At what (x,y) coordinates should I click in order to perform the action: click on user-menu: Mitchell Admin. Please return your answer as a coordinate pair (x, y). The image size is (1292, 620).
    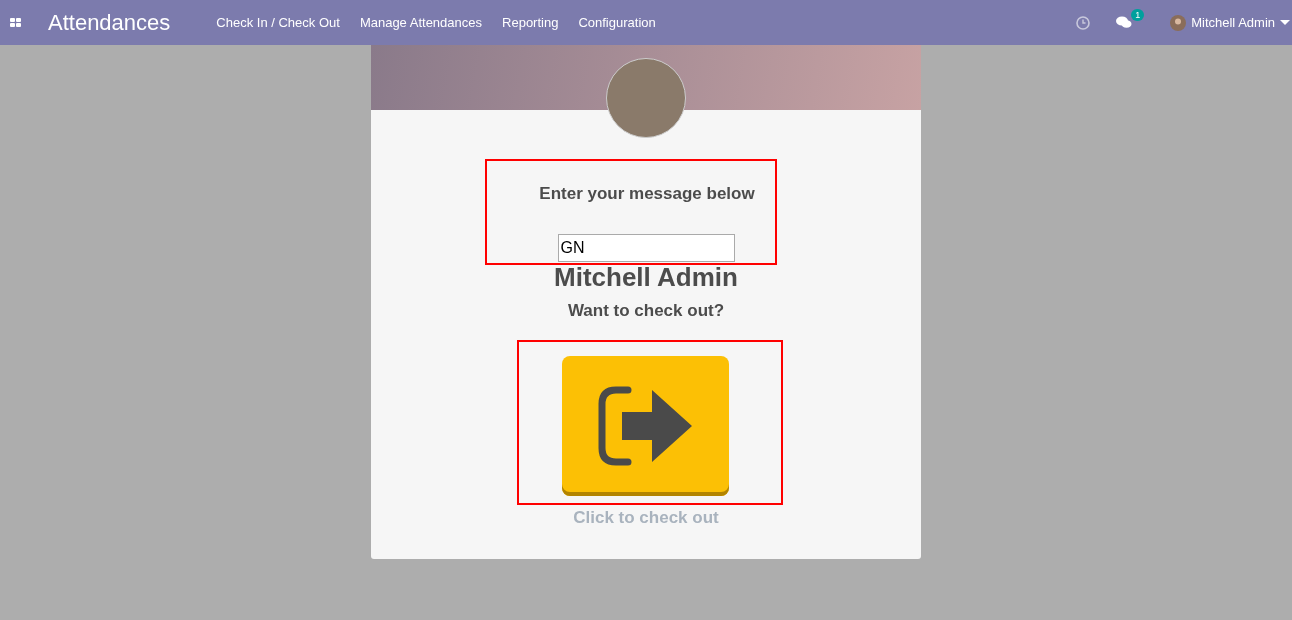
    Looking at the image, I should click on (1231, 22).